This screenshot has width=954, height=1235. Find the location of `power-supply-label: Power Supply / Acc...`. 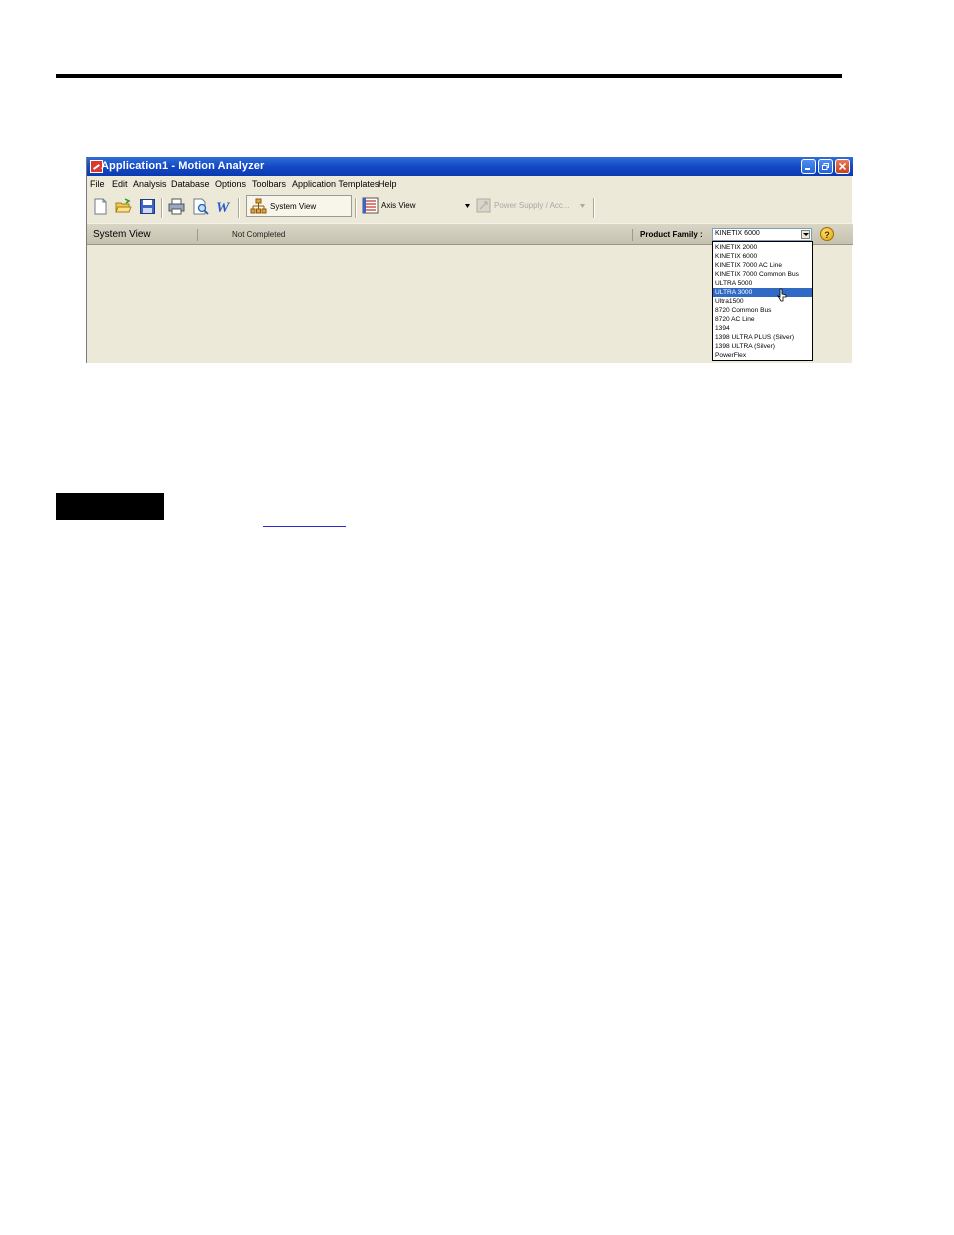

power-supply-label: Power Supply / Acc... is located at coordinates (532, 205).